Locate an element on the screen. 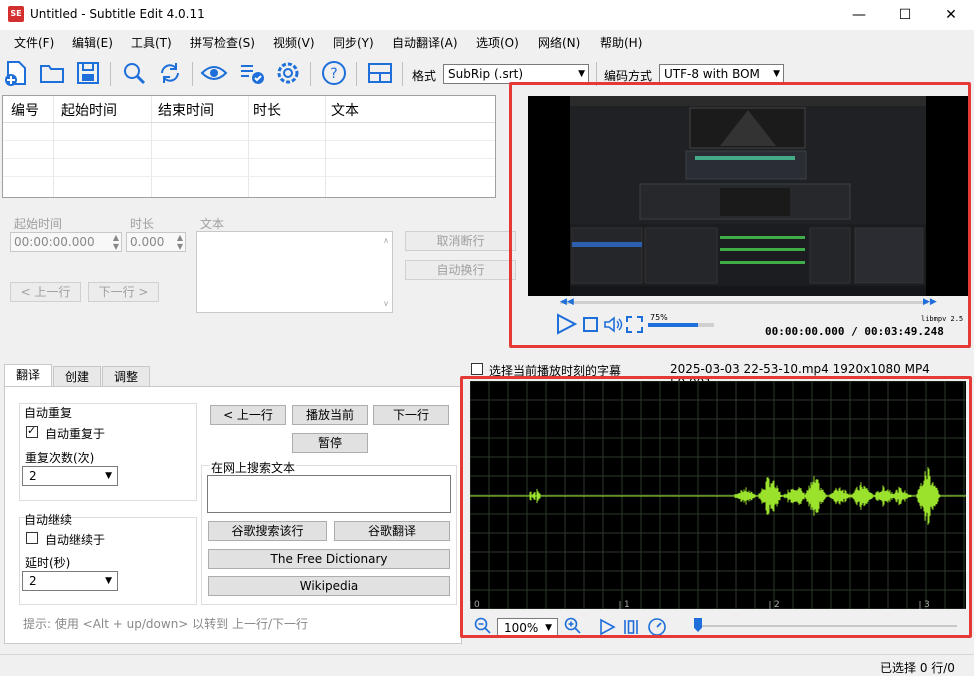 This screenshot has width=974, height=676. free-dictionary-button: The Free Dictionary is located at coordinates (329, 559).